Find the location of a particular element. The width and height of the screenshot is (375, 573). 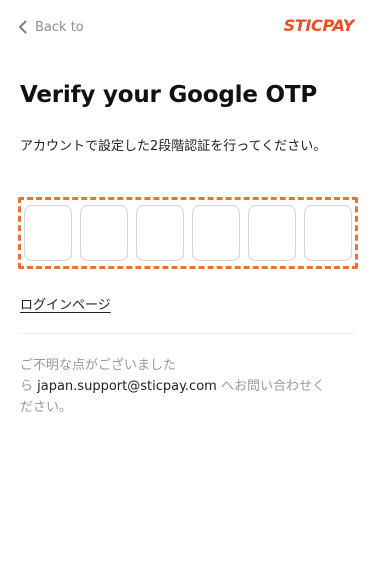

support-line-3: ださい。 is located at coordinates (46, 407).